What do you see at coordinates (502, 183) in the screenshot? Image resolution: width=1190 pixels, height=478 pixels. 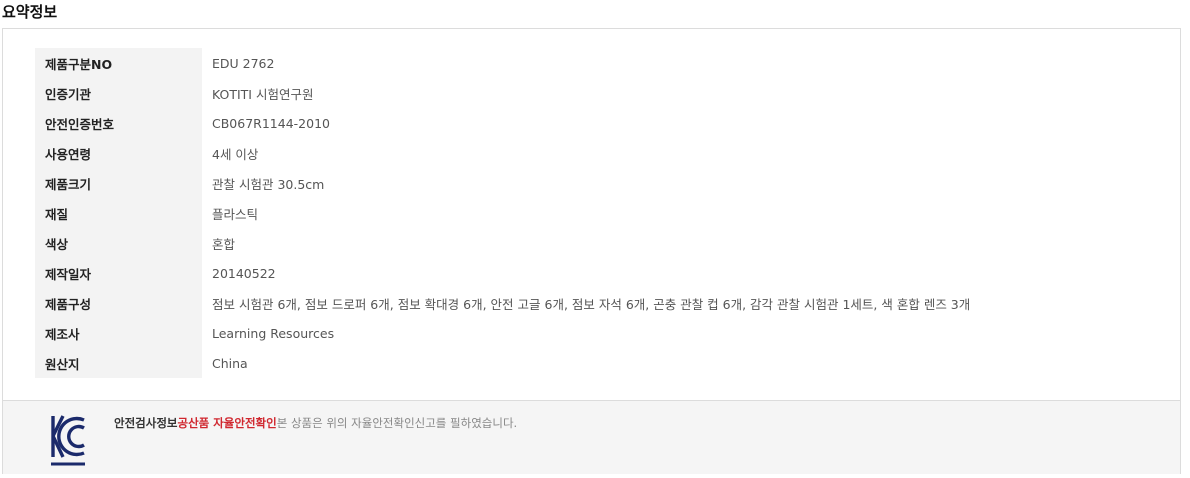 I see `spec-row: 제품크기 관찰 시험관 30.5cm` at bounding box center [502, 183].